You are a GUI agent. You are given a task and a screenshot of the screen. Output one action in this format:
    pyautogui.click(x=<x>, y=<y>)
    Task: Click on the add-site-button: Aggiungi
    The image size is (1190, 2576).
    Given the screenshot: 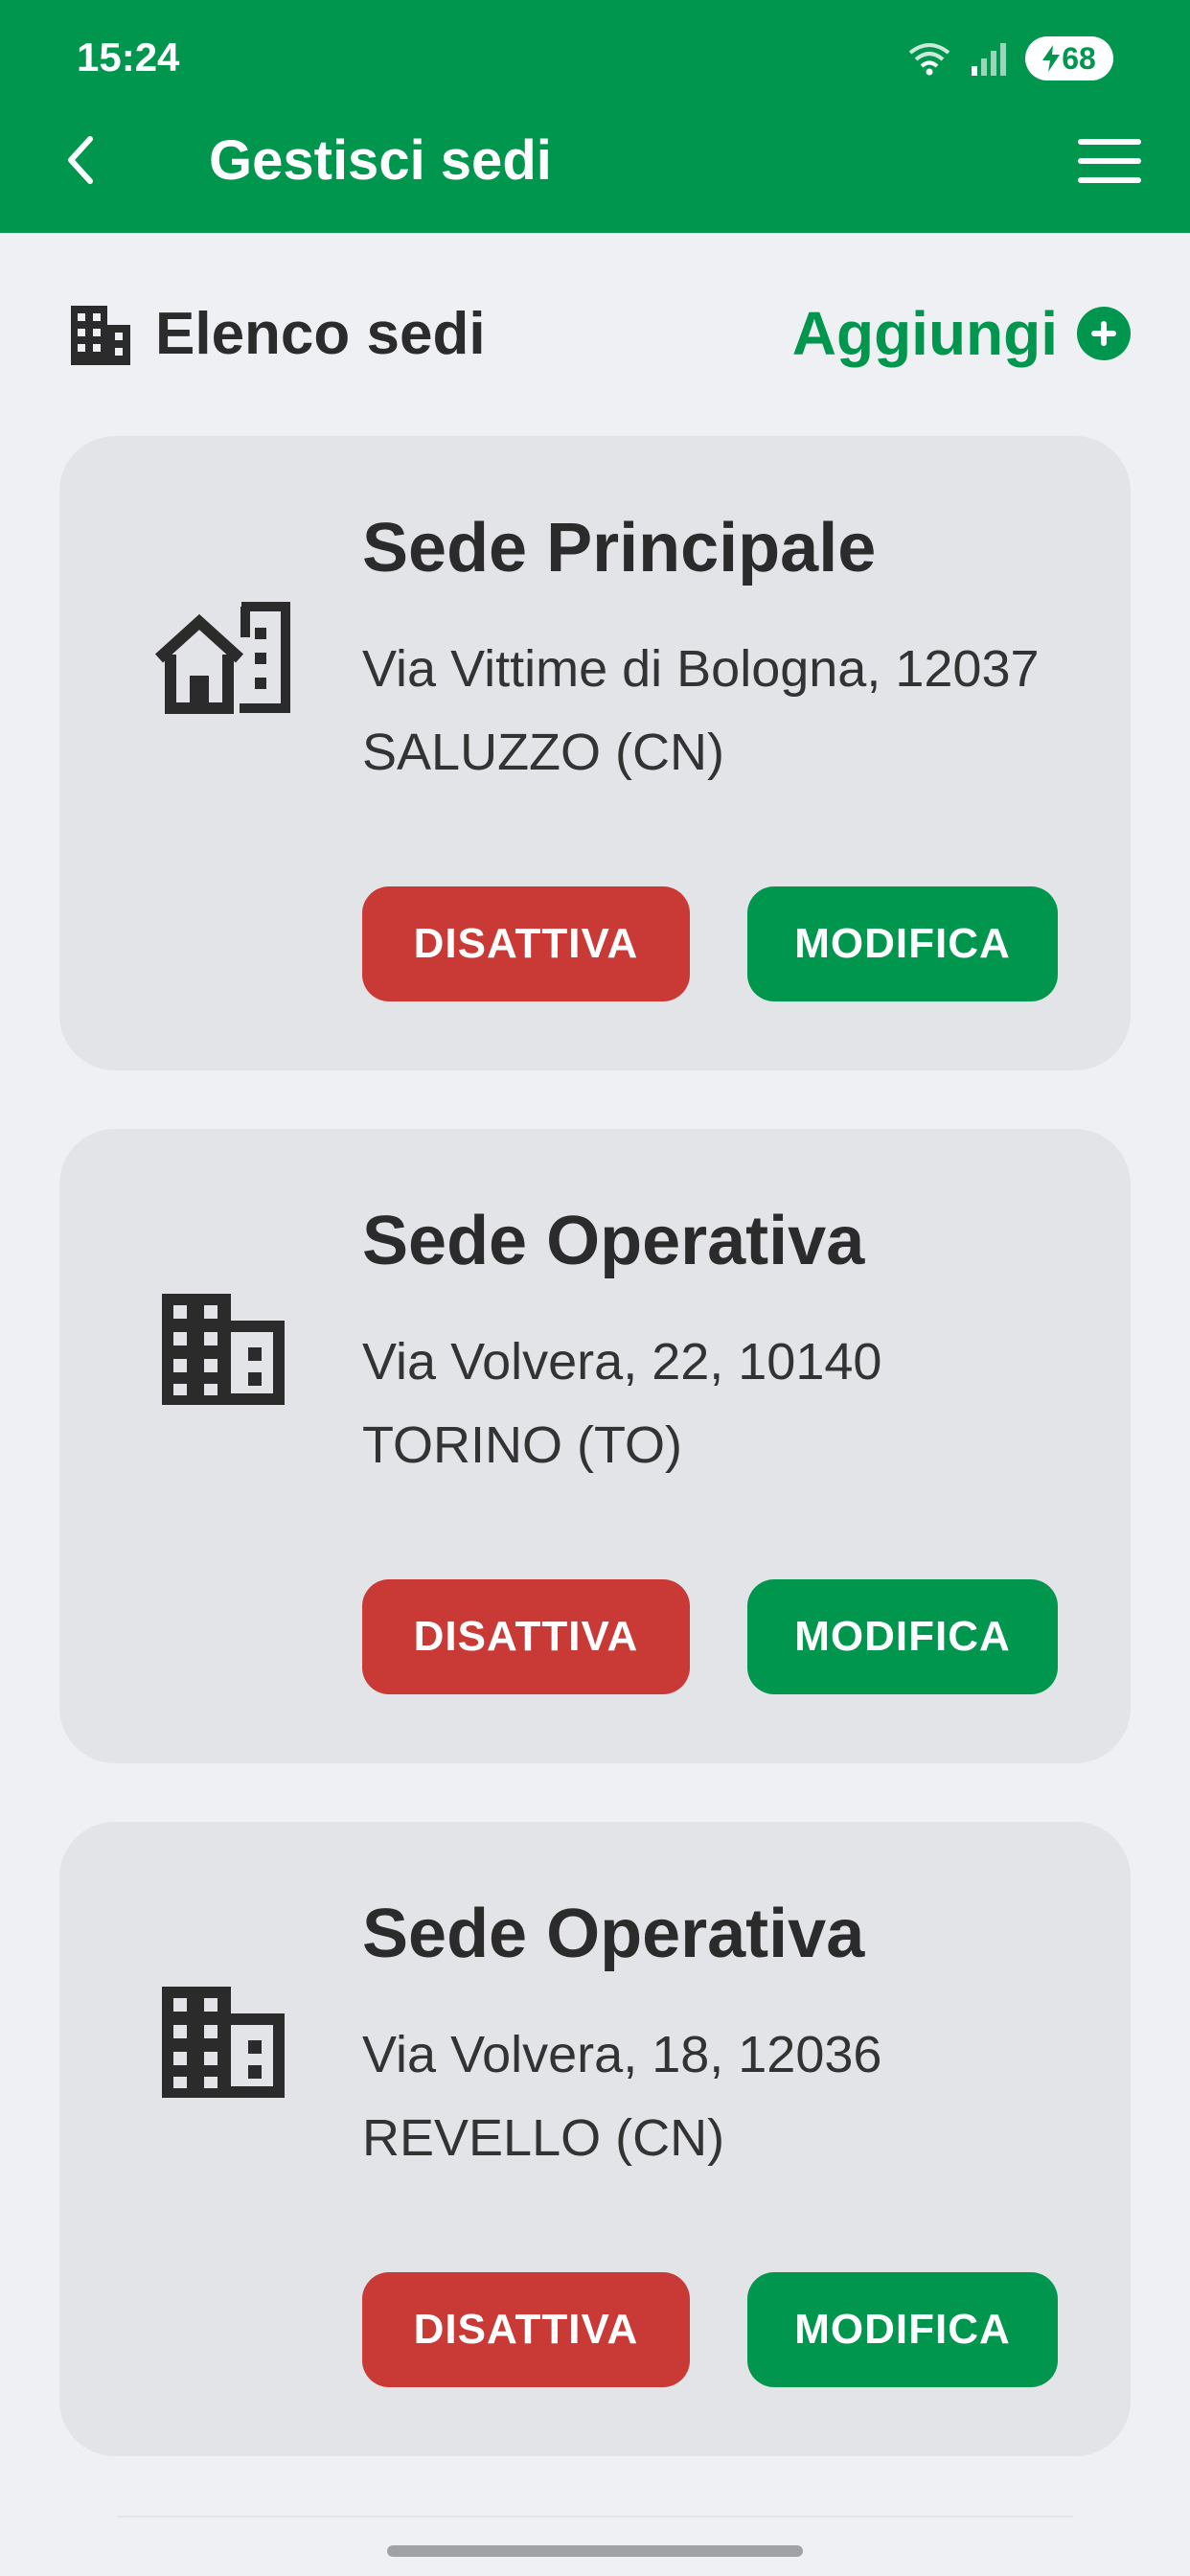 What is the action you would take?
    pyautogui.click(x=962, y=333)
    